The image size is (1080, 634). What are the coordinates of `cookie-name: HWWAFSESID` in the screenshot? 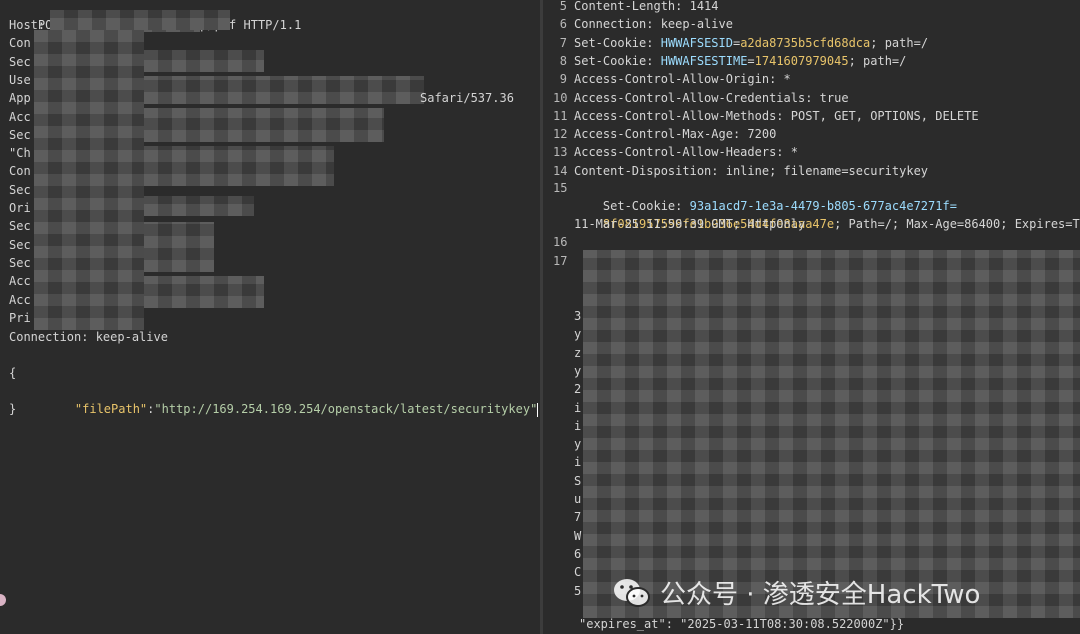 It's located at (696, 42).